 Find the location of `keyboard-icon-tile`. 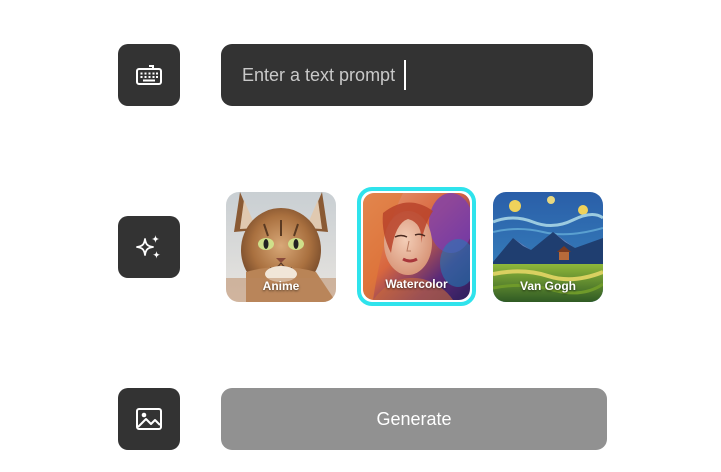

keyboard-icon-tile is located at coordinates (149, 75).